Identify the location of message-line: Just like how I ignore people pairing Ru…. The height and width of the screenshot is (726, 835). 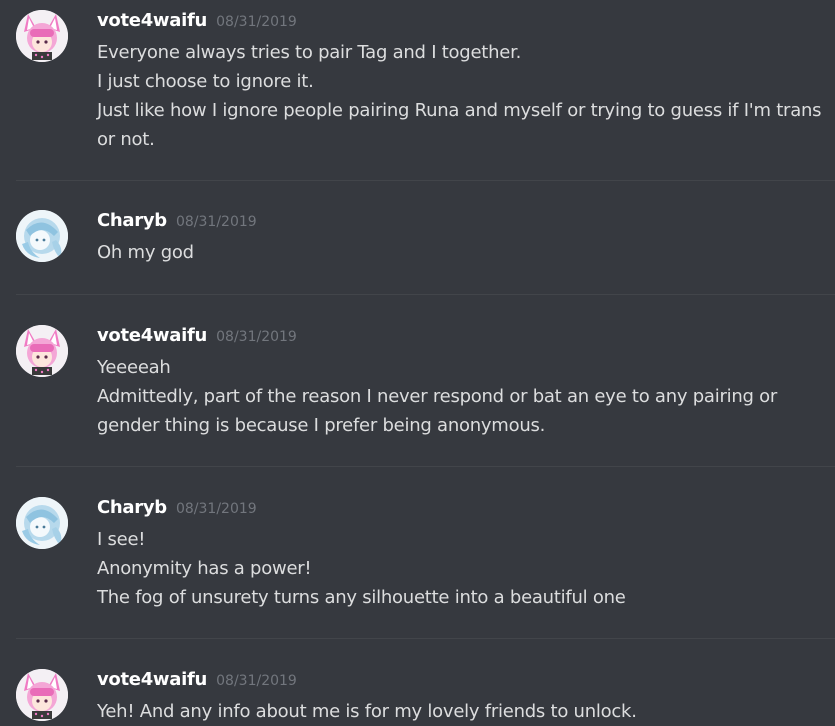
(459, 110).